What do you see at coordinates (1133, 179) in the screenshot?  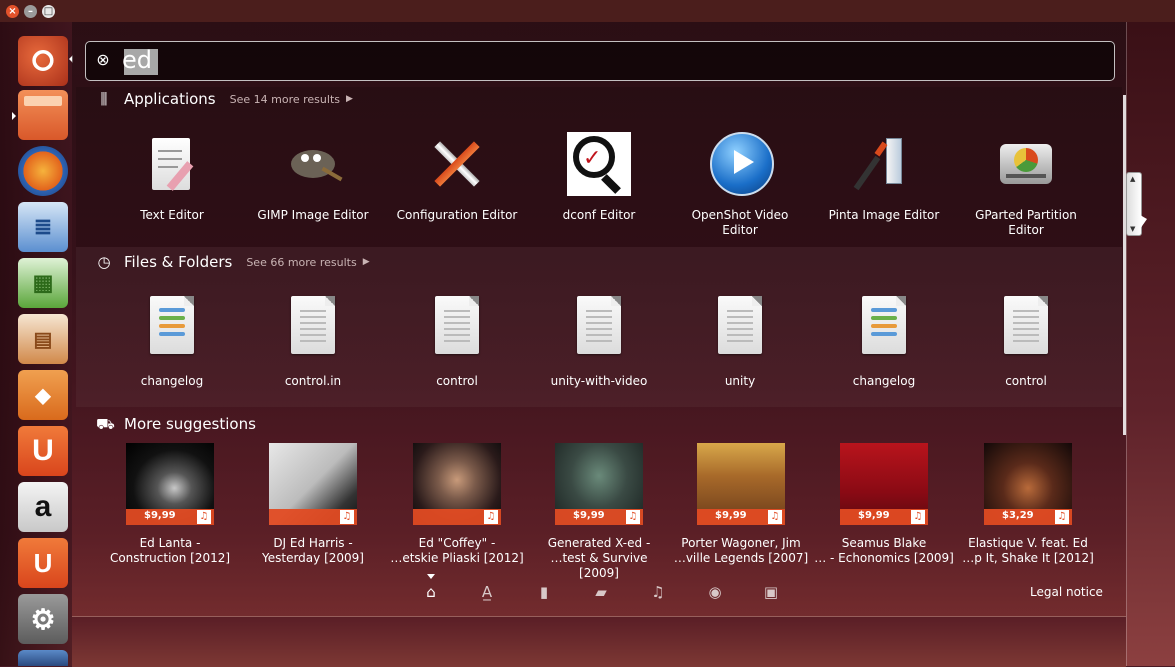 I see `scroll-up-icon: ▲` at bounding box center [1133, 179].